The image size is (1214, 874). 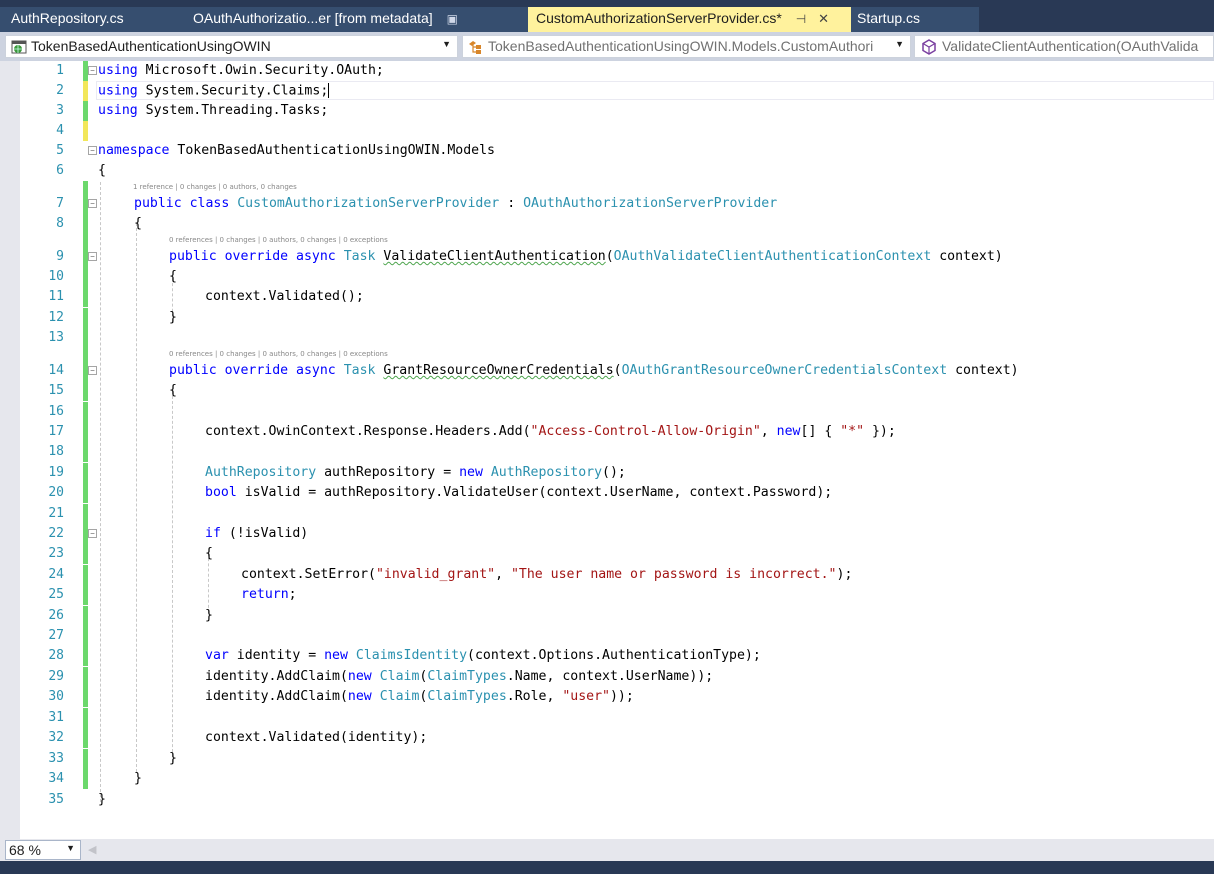 What do you see at coordinates (67, 18) in the screenshot?
I see `tab-label: AuthRepository.cs` at bounding box center [67, 18].